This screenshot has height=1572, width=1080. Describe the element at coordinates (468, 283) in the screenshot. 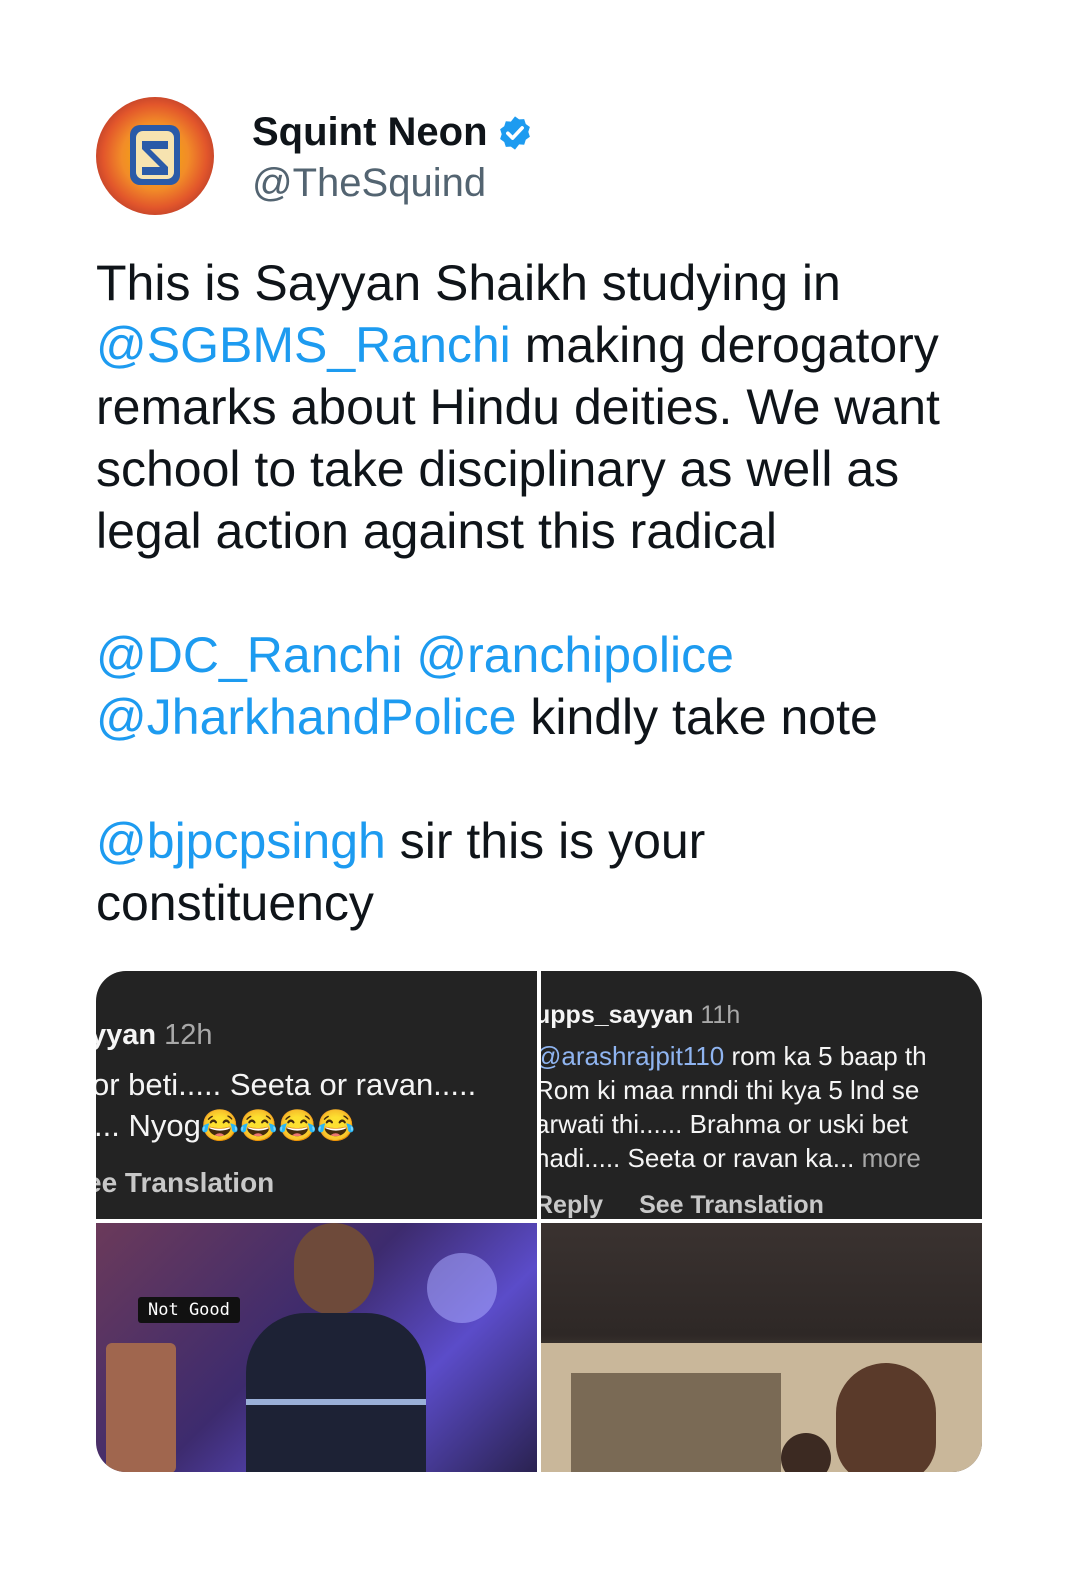

I see `tweet-text-segment: This is Sayyan Shaikh studying in` at that location.